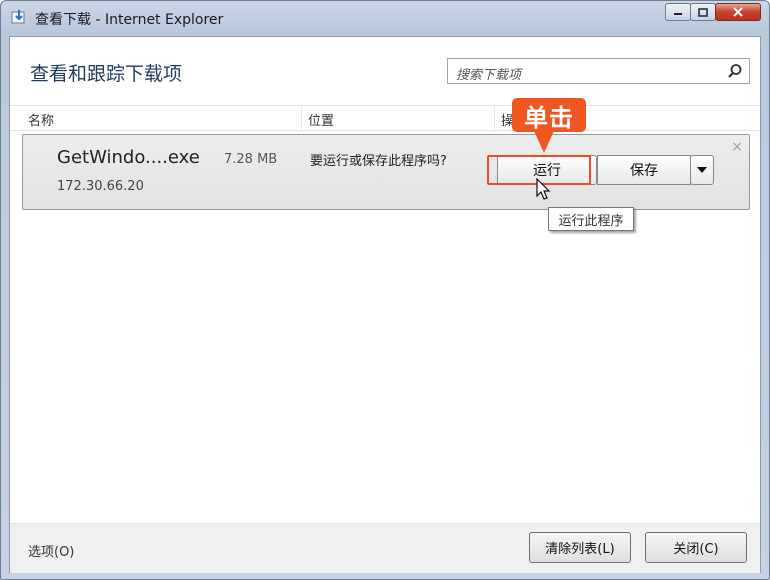  I want to click on caption-buttons, so click(713, 12).